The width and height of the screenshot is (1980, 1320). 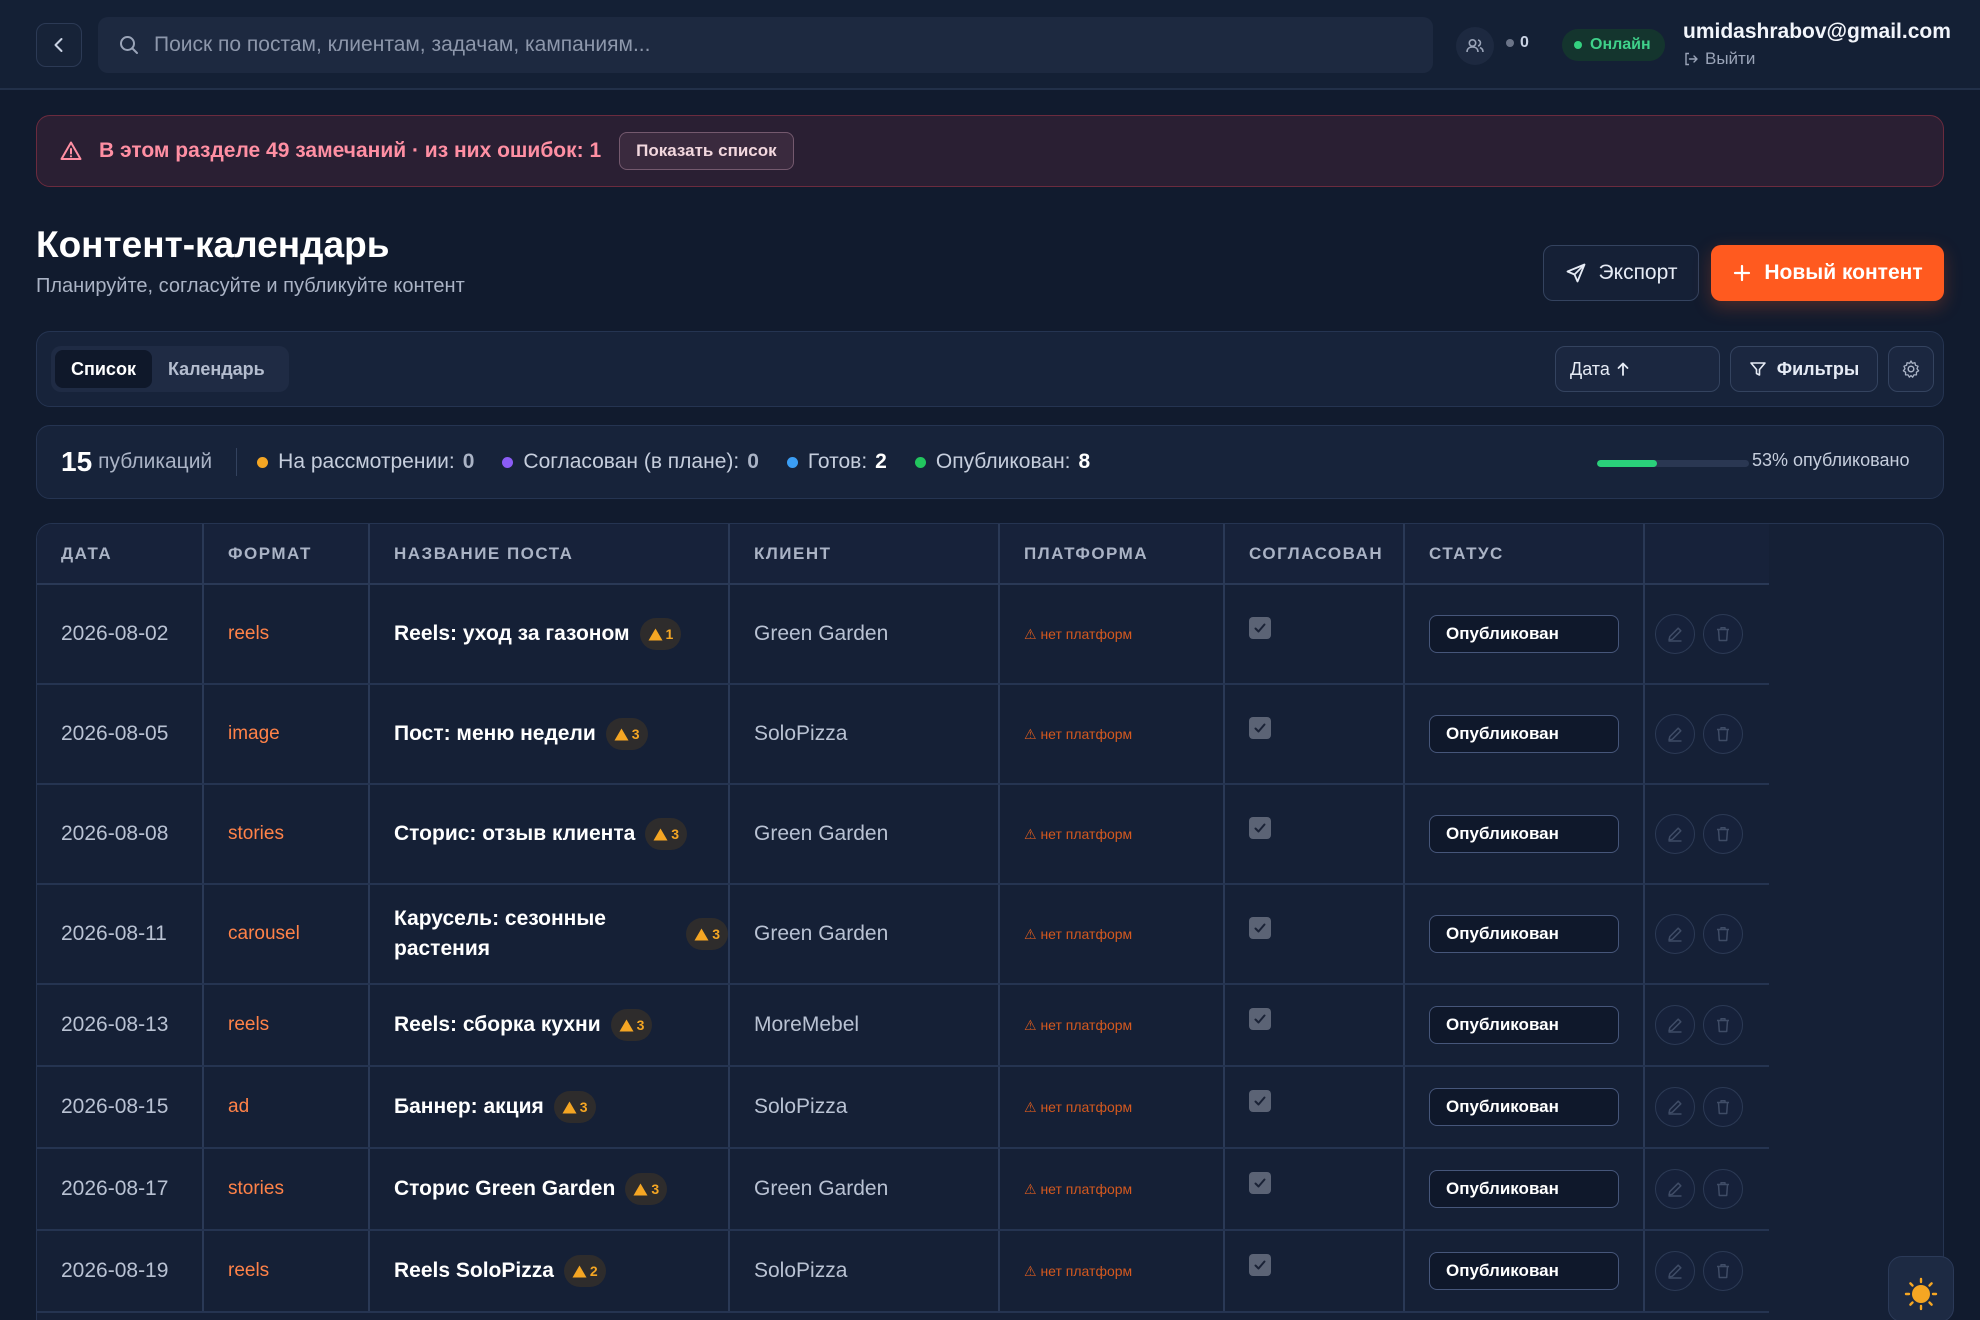 I want to click on date-value: 2026-08-13, so click(x=115, y=1024).